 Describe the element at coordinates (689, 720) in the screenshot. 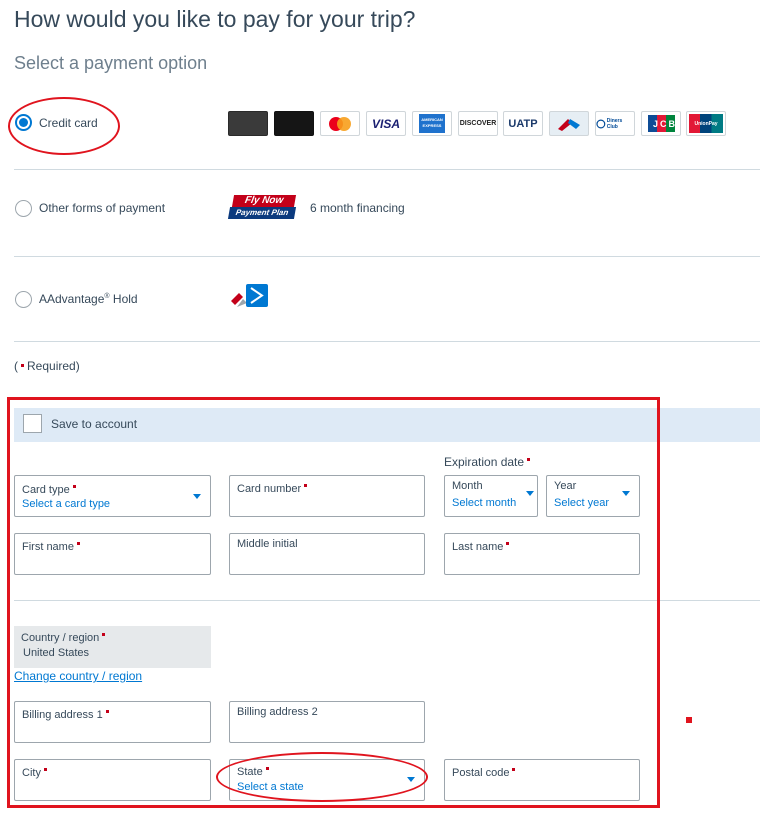

I see `annotation-dot` at that location.